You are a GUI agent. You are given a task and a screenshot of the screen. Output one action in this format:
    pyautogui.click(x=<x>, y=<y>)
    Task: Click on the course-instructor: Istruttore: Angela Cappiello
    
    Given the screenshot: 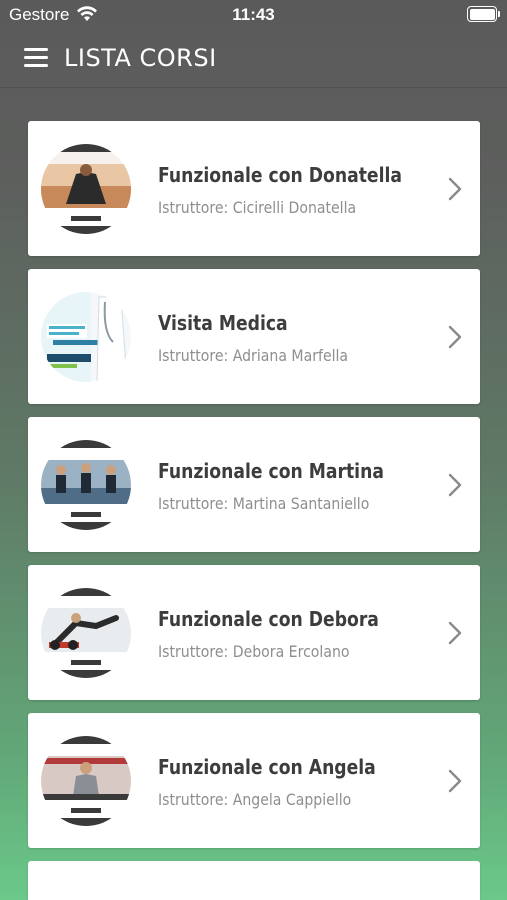 What is the action you would take?
    pyautogui.click(x=255, y=799)
    